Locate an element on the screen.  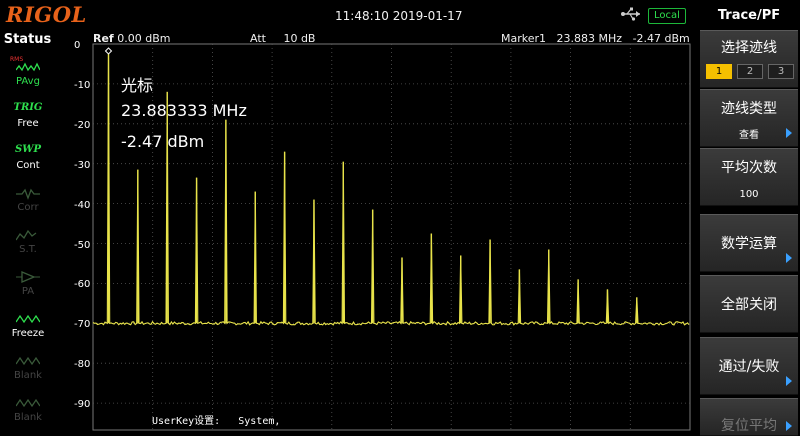
all-off-button: 全部关闭 is located at coordinates (749, 304).